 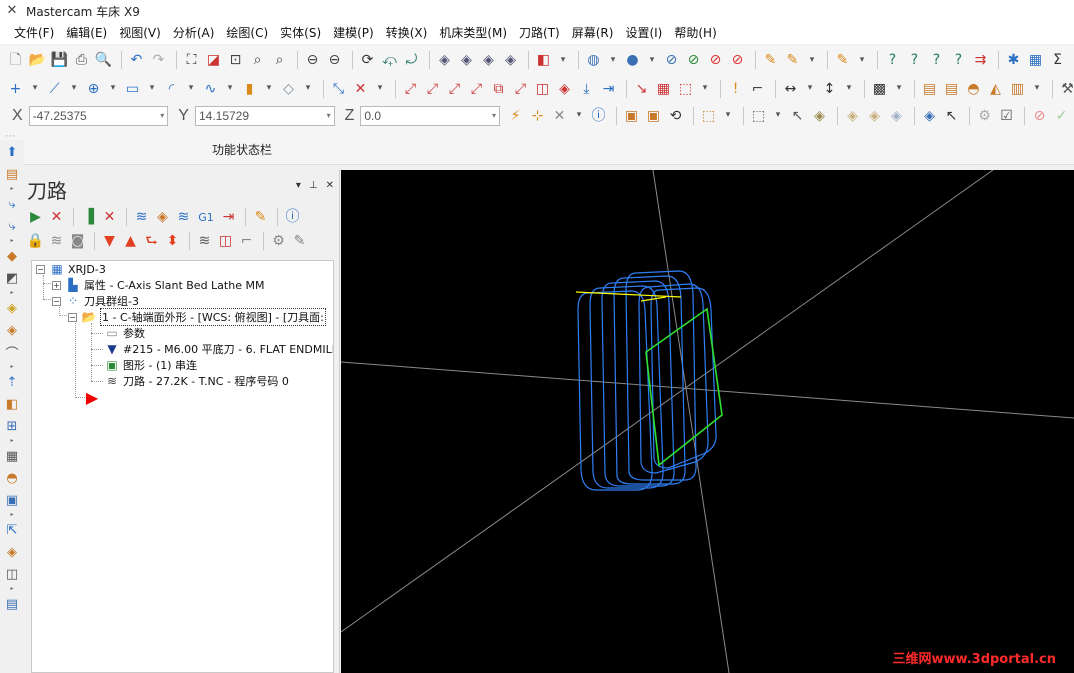 I want to click on z-coordinate-input: 0.0 ▾, so click(x=430, y=115).